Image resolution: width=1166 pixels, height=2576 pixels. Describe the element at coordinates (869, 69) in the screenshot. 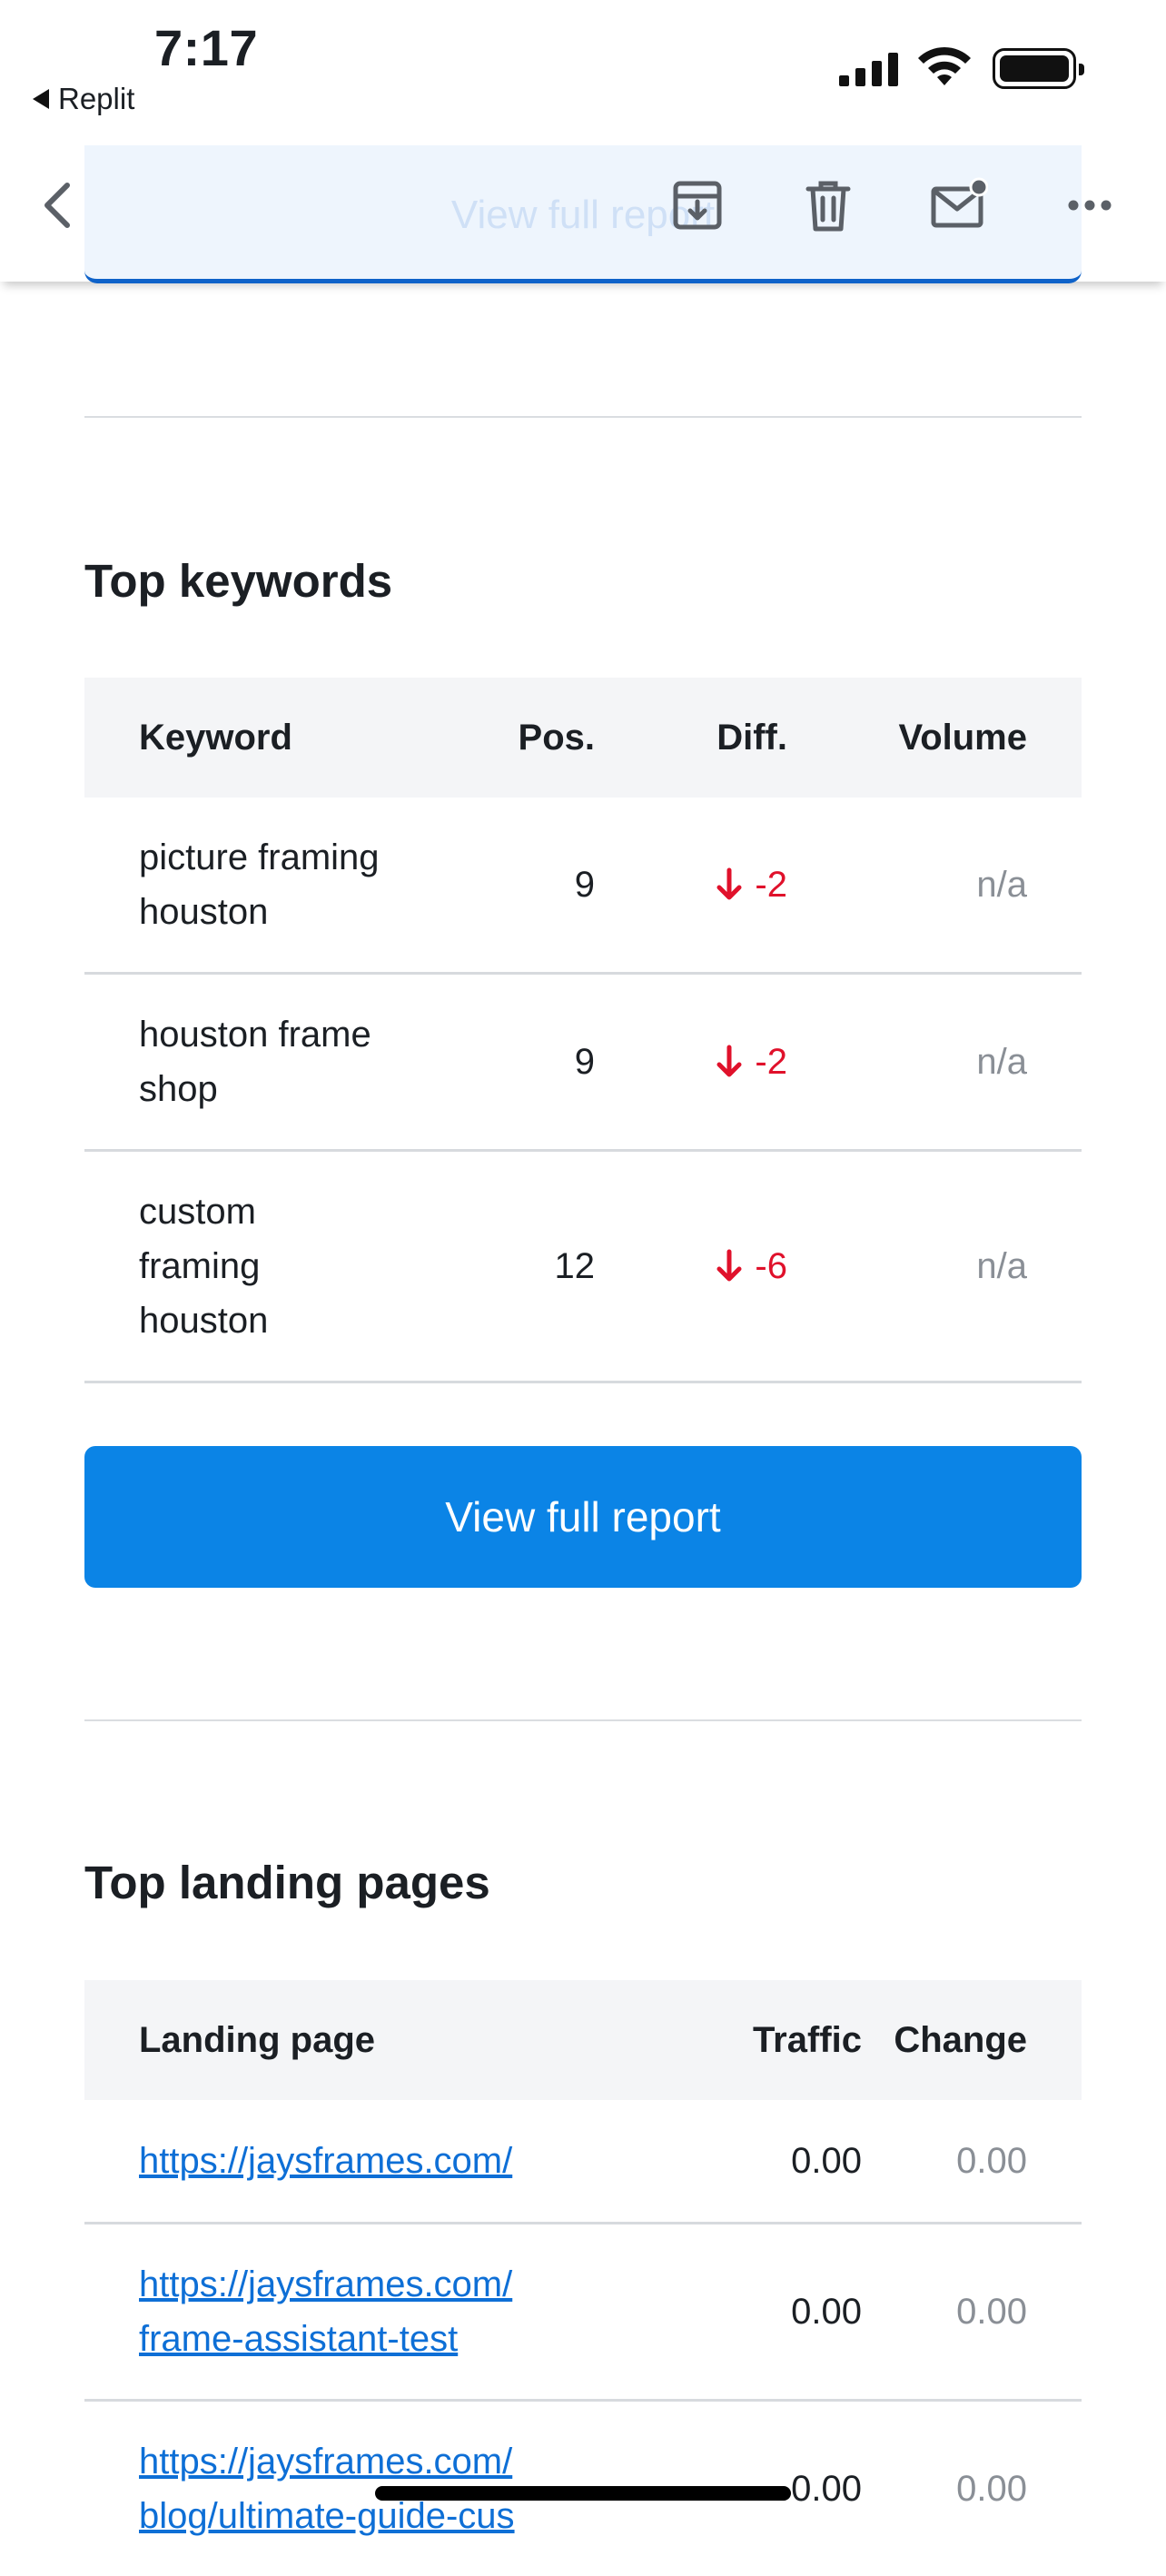

I see `cellular-signal-icon` at that location.